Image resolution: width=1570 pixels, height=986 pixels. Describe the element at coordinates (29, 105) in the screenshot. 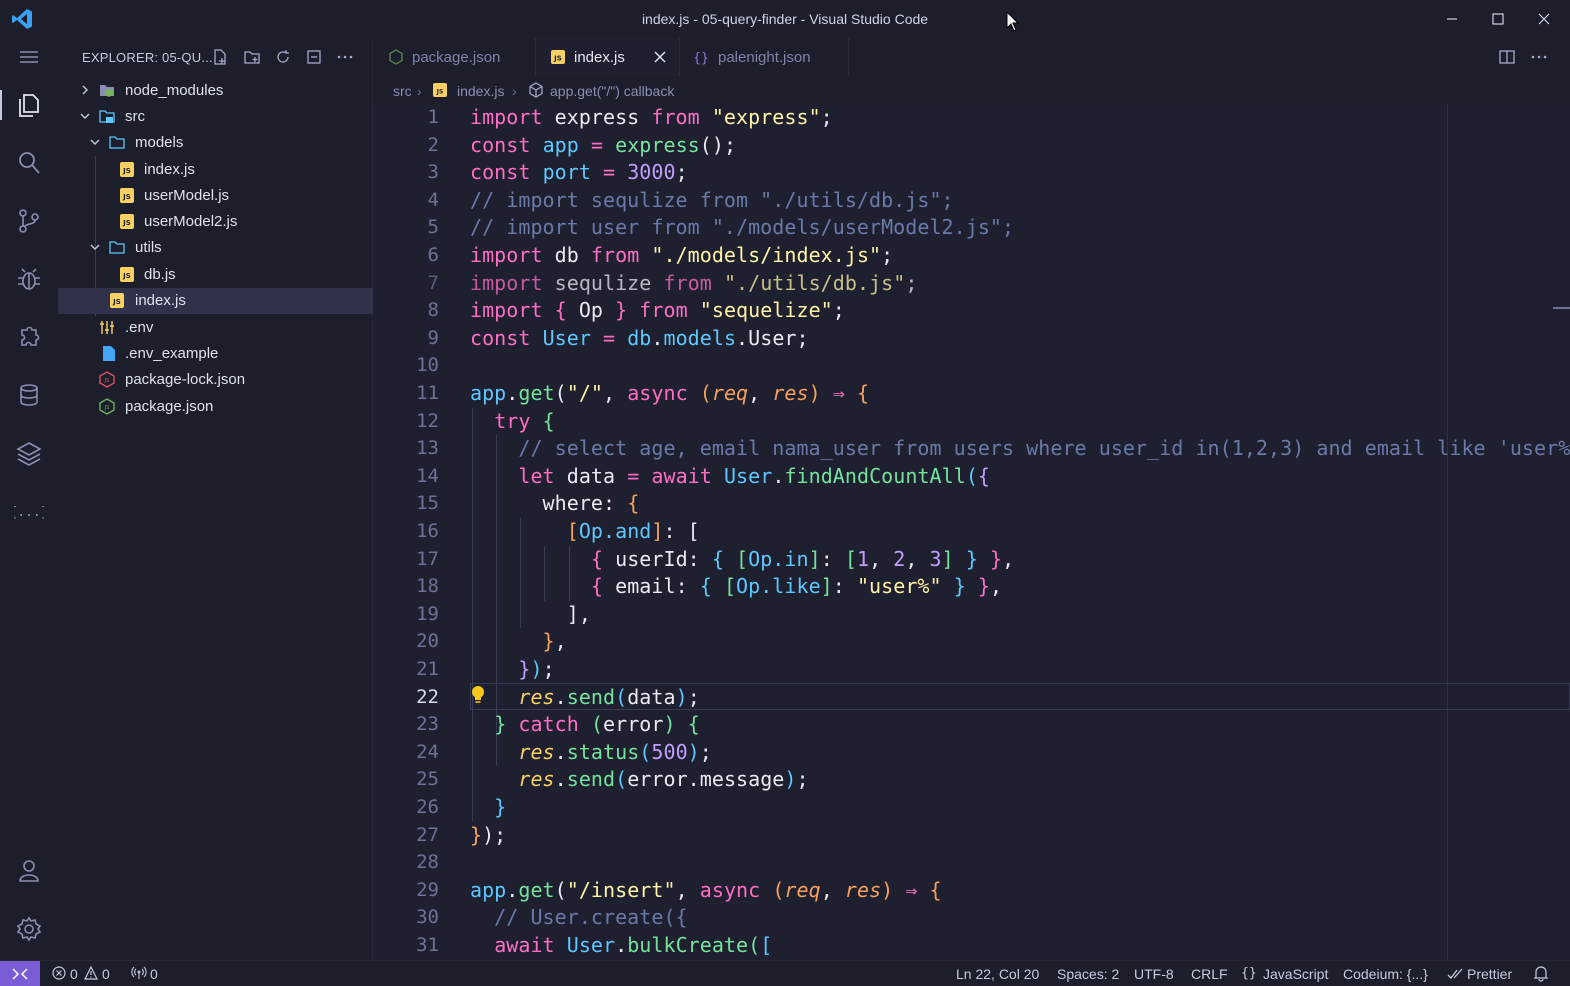

I see `explorer-files-icon` at that location.